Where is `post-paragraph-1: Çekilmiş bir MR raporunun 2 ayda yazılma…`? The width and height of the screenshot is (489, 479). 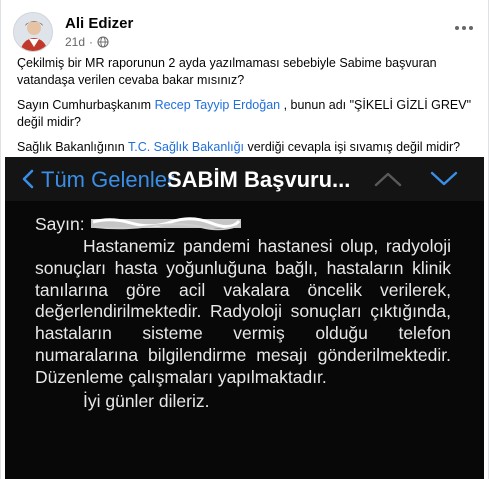
post-paragraph-1: Çekilmiş bir MR raporunun 2 ayda yazılma… is located at coordinates (227, 71).